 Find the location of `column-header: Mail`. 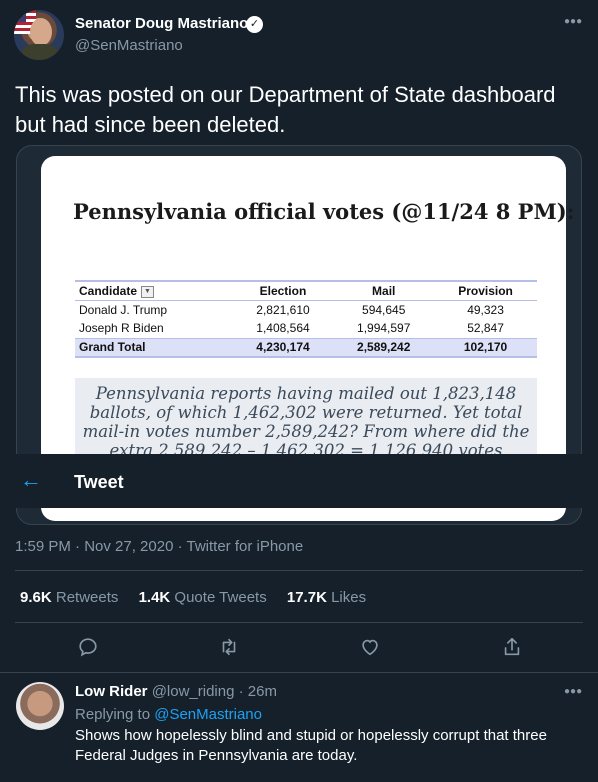

column-header: Mail is located at coordinates (384, 290).